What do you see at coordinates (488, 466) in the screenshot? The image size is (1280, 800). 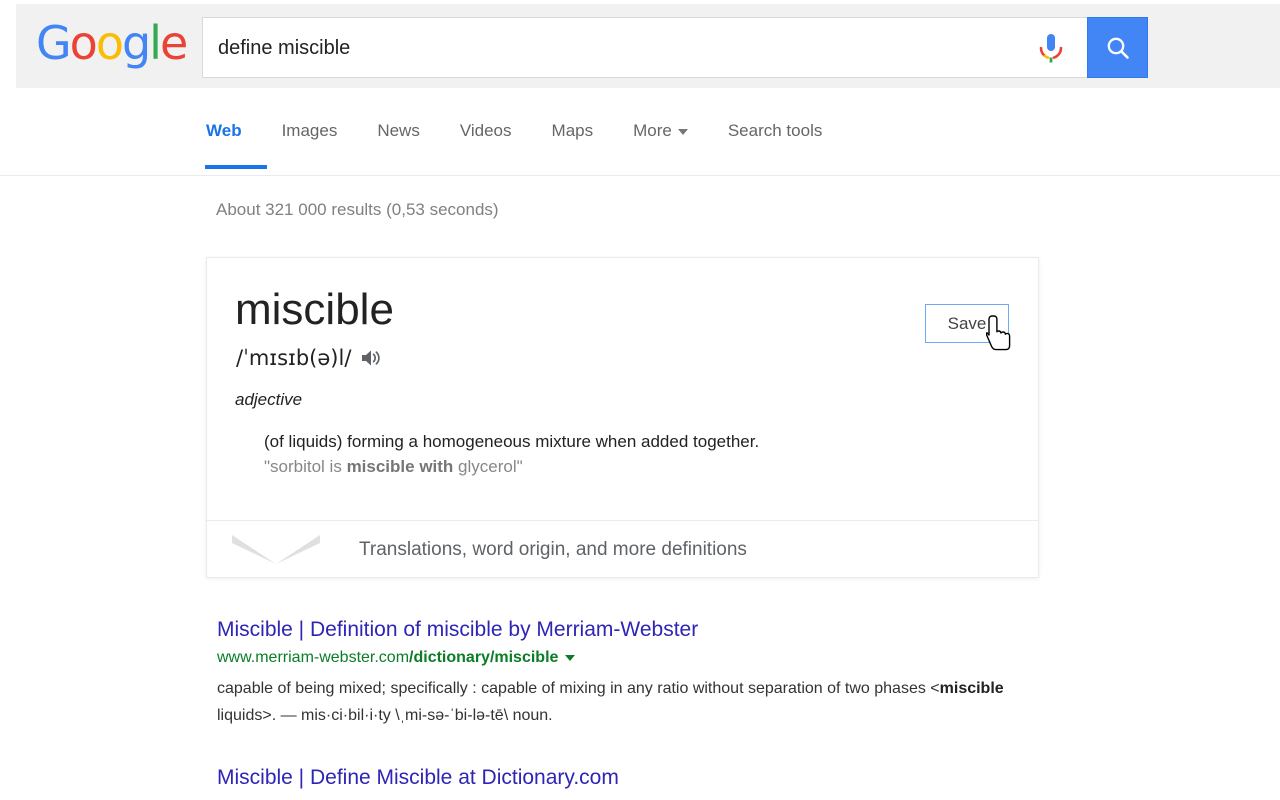 I see `example-suffix: glycerol"` at bounding box center [488, 466].